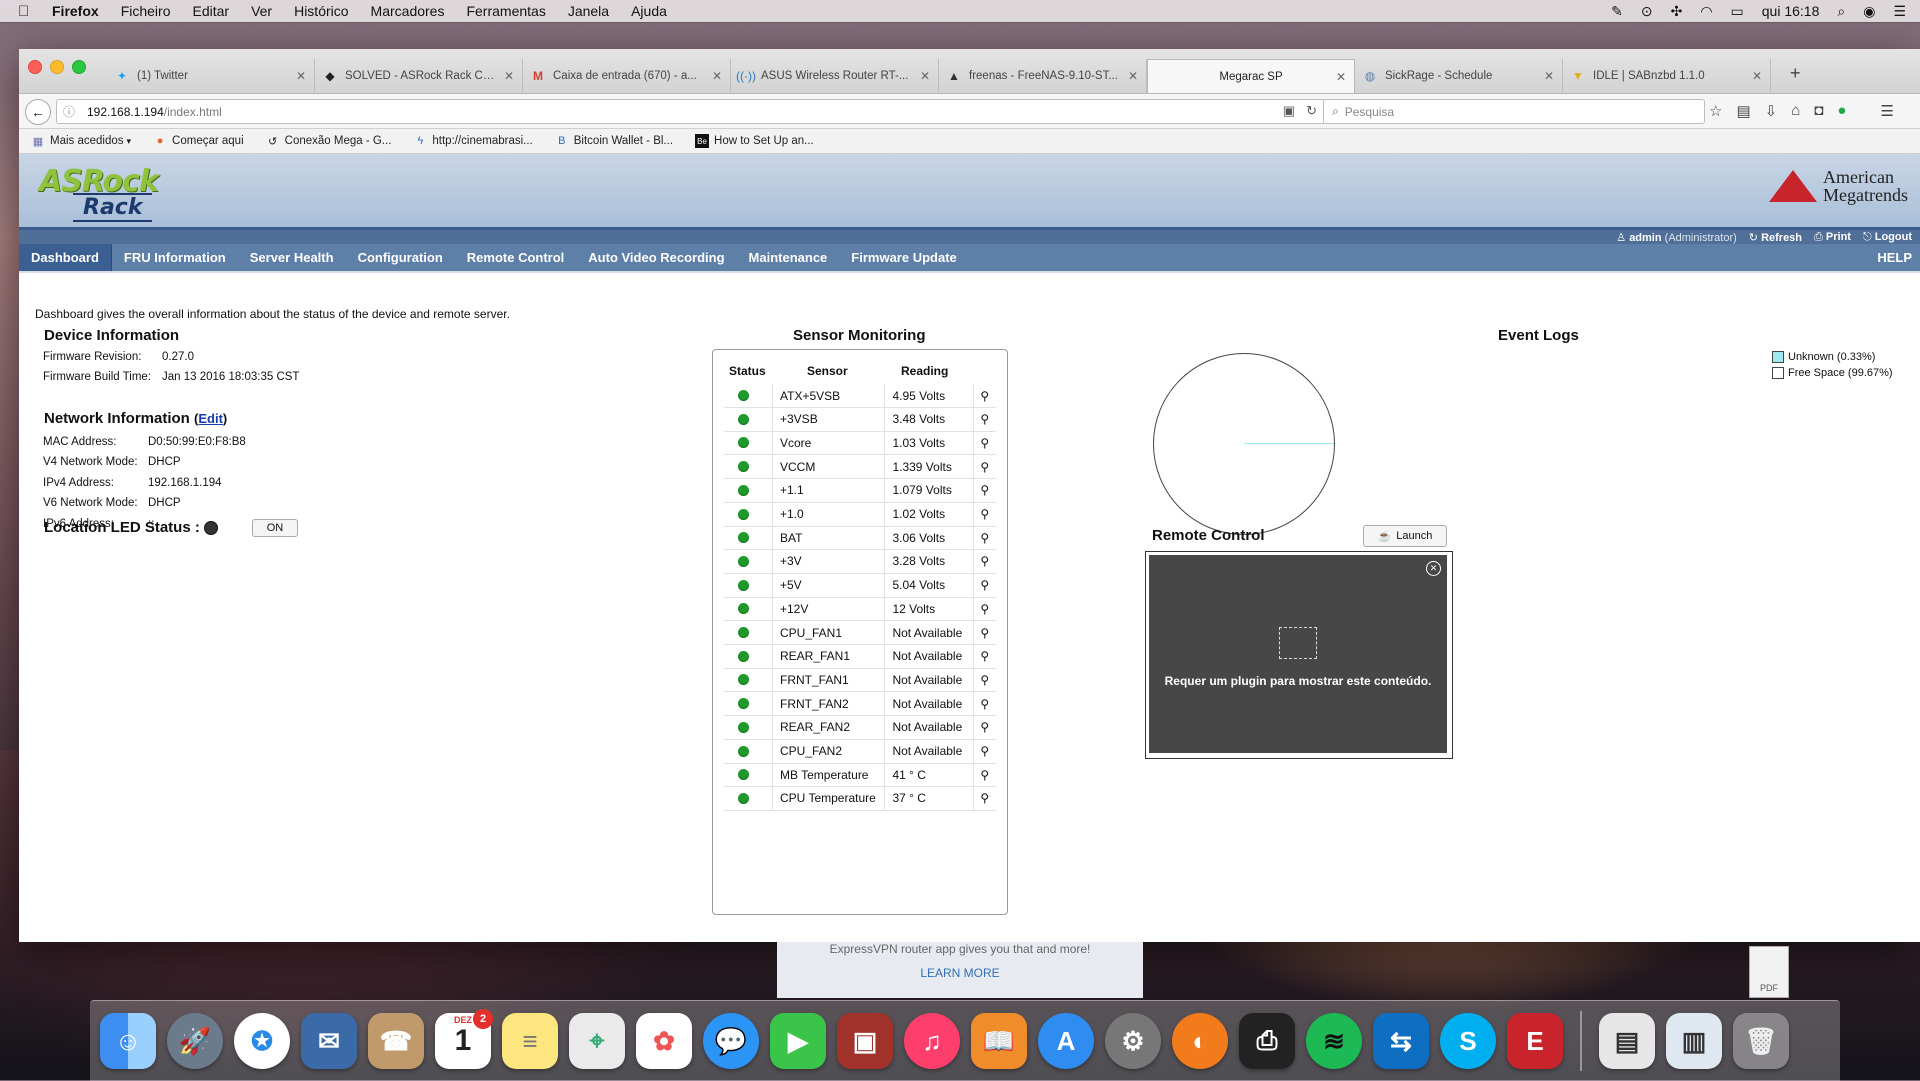 The height and width of the screenshot is (1081, 1920). I want to click on downloads-icon: ⇩, so click(1771, 111).